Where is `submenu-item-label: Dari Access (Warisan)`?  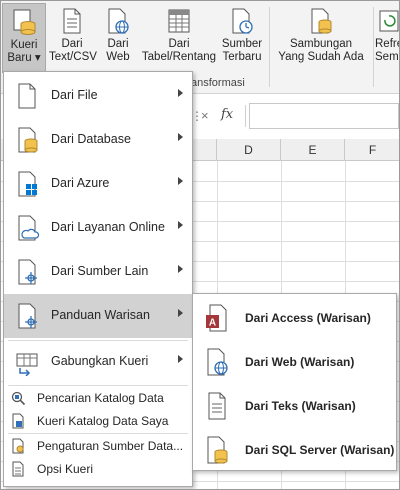
submenu-item-label: Dari Access (Warisan) is located at coordinates (308, 318).